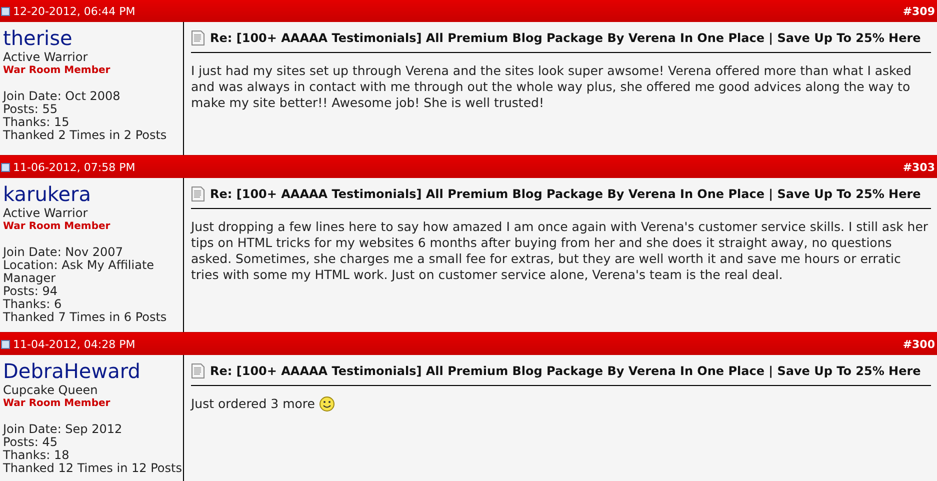 The height and width of the screenshot is (481, 937). What do you see at coordinates (919, 344) in the screenshot?
I see `post-number-link: #300` at bounding box center [919, 344].